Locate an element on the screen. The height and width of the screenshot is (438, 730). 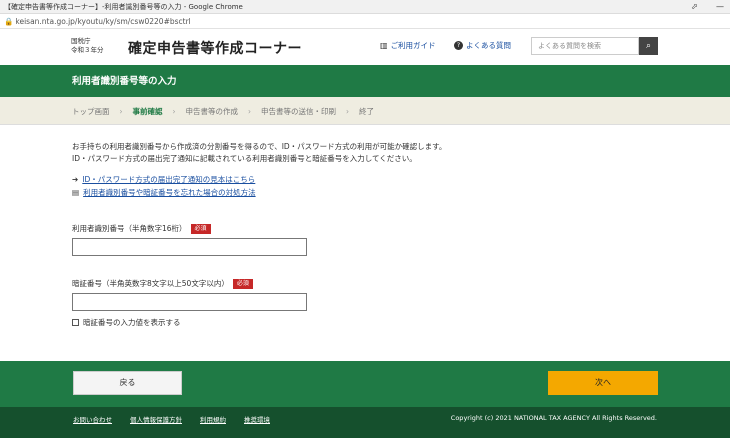
document-icon: ▤ is located at coordinates (76, 192).